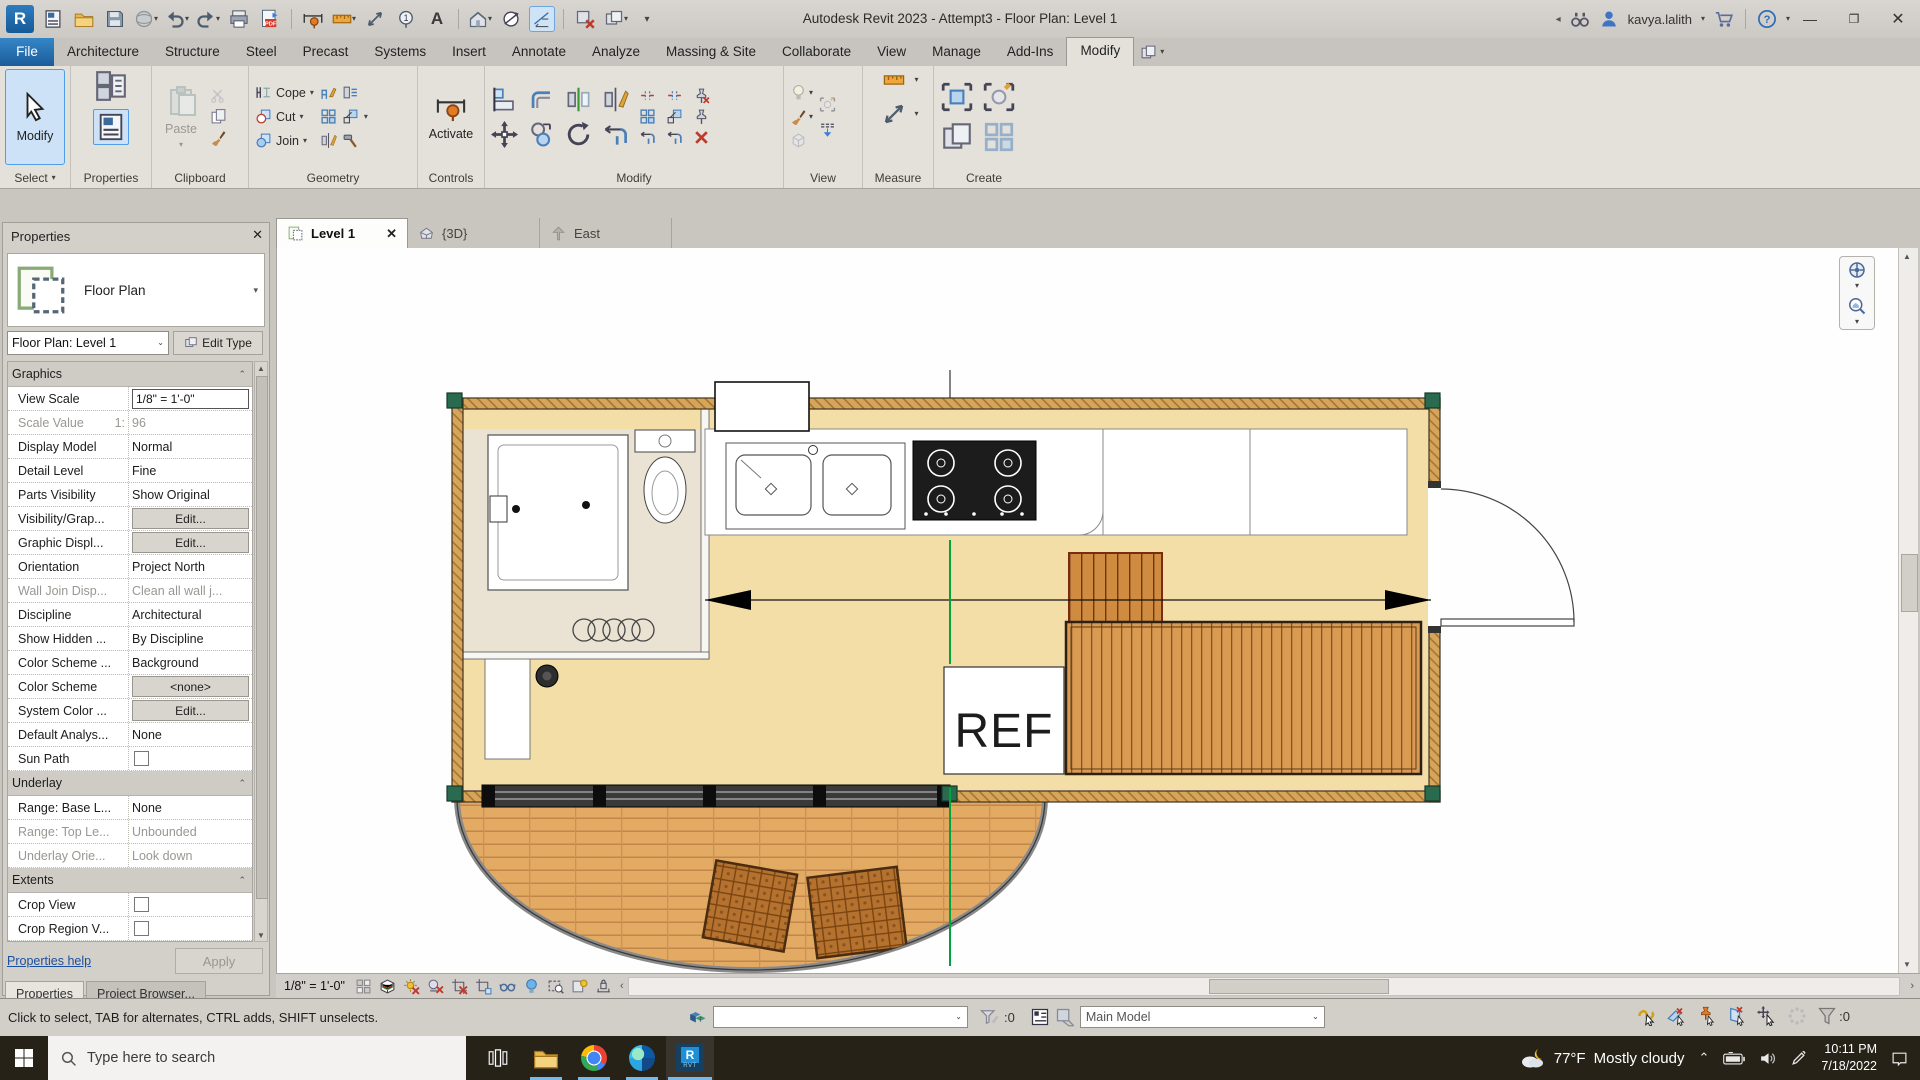  Describe the element at coordinates (111, 177) in the screenshot. I see `panel-label-properties: Properties` at that location.